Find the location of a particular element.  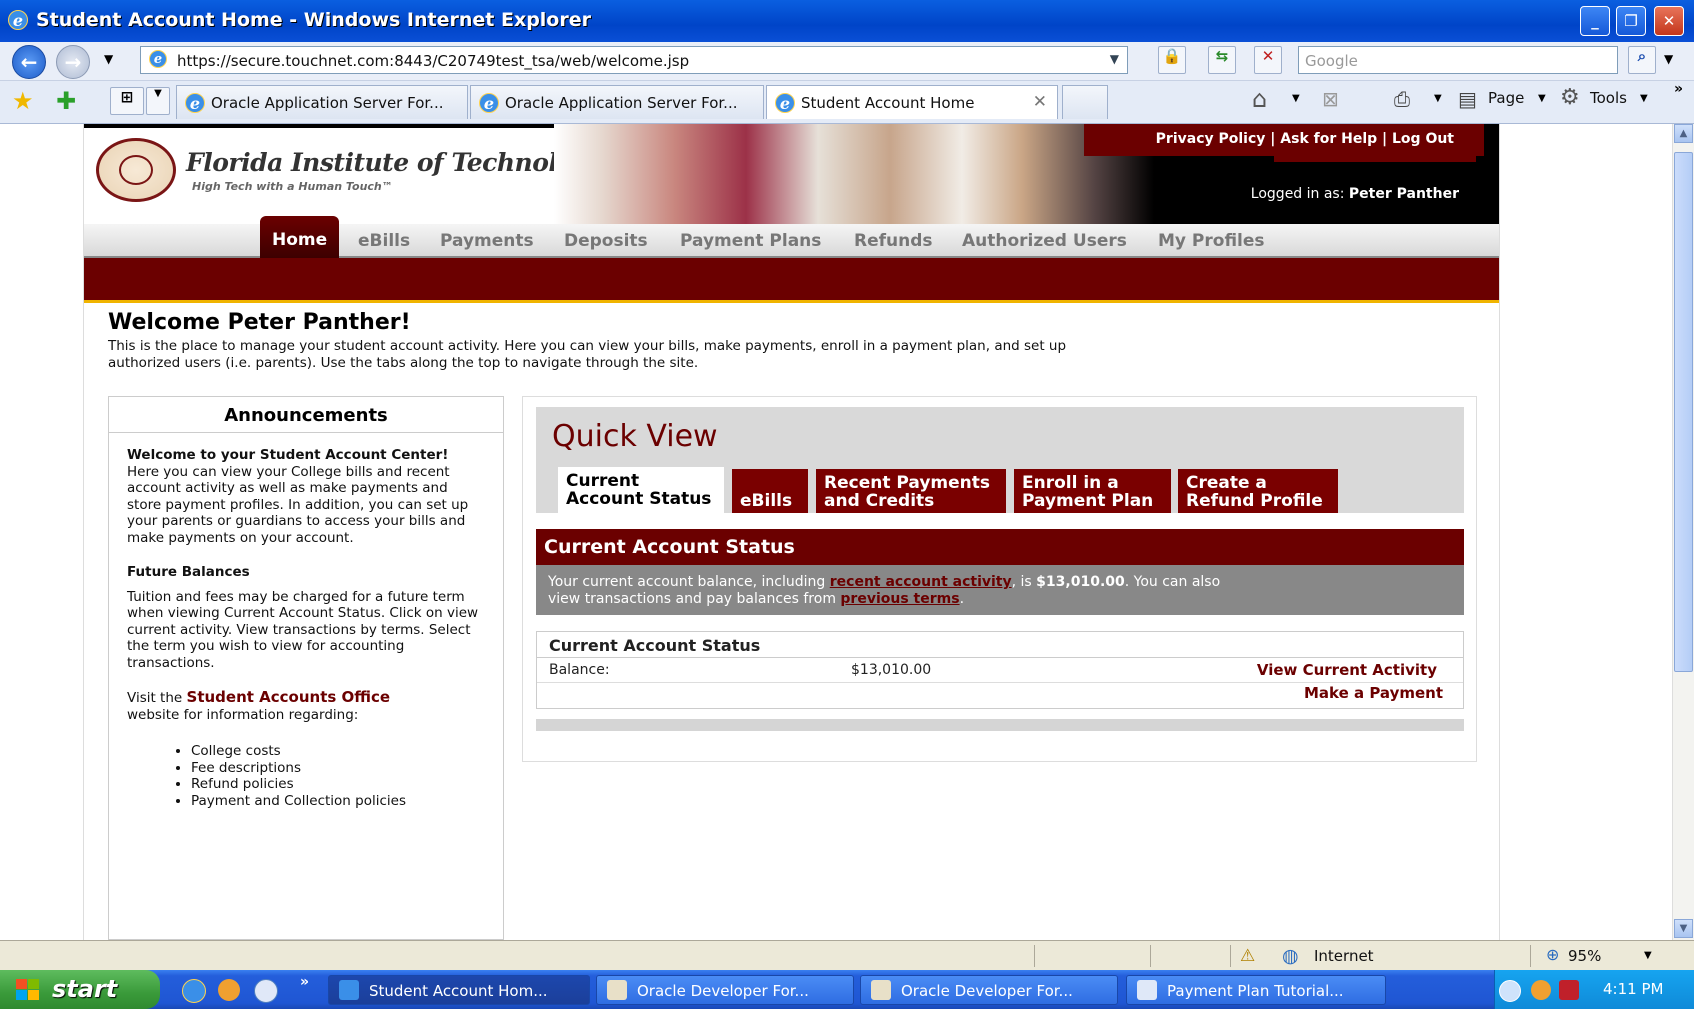

quicklaunch-desktop-icon is located at coordinates (266, 991).